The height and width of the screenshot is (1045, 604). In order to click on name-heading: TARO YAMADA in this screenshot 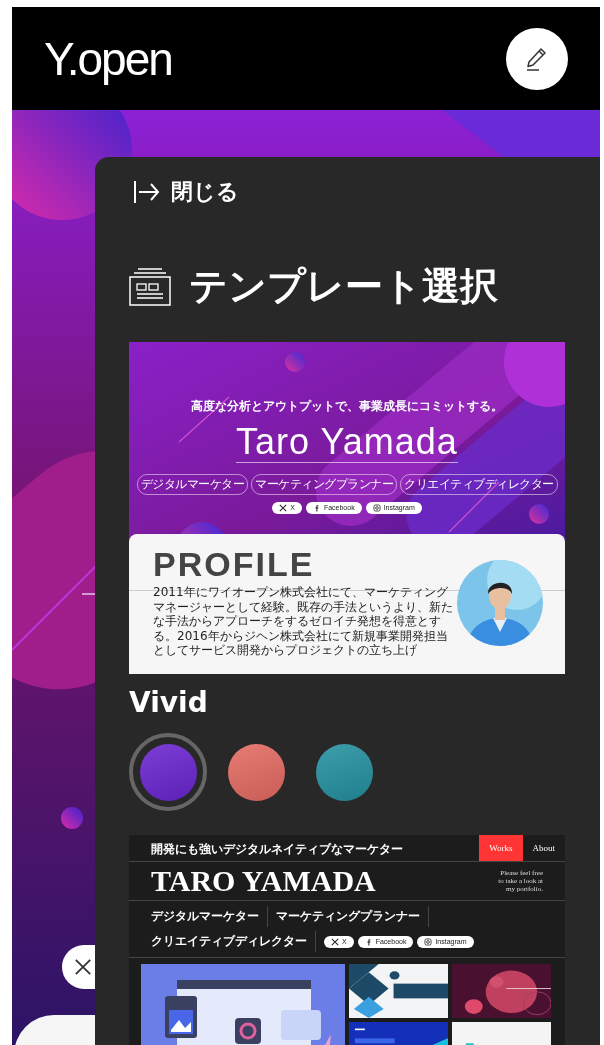, I will do `click(263, 881)`.